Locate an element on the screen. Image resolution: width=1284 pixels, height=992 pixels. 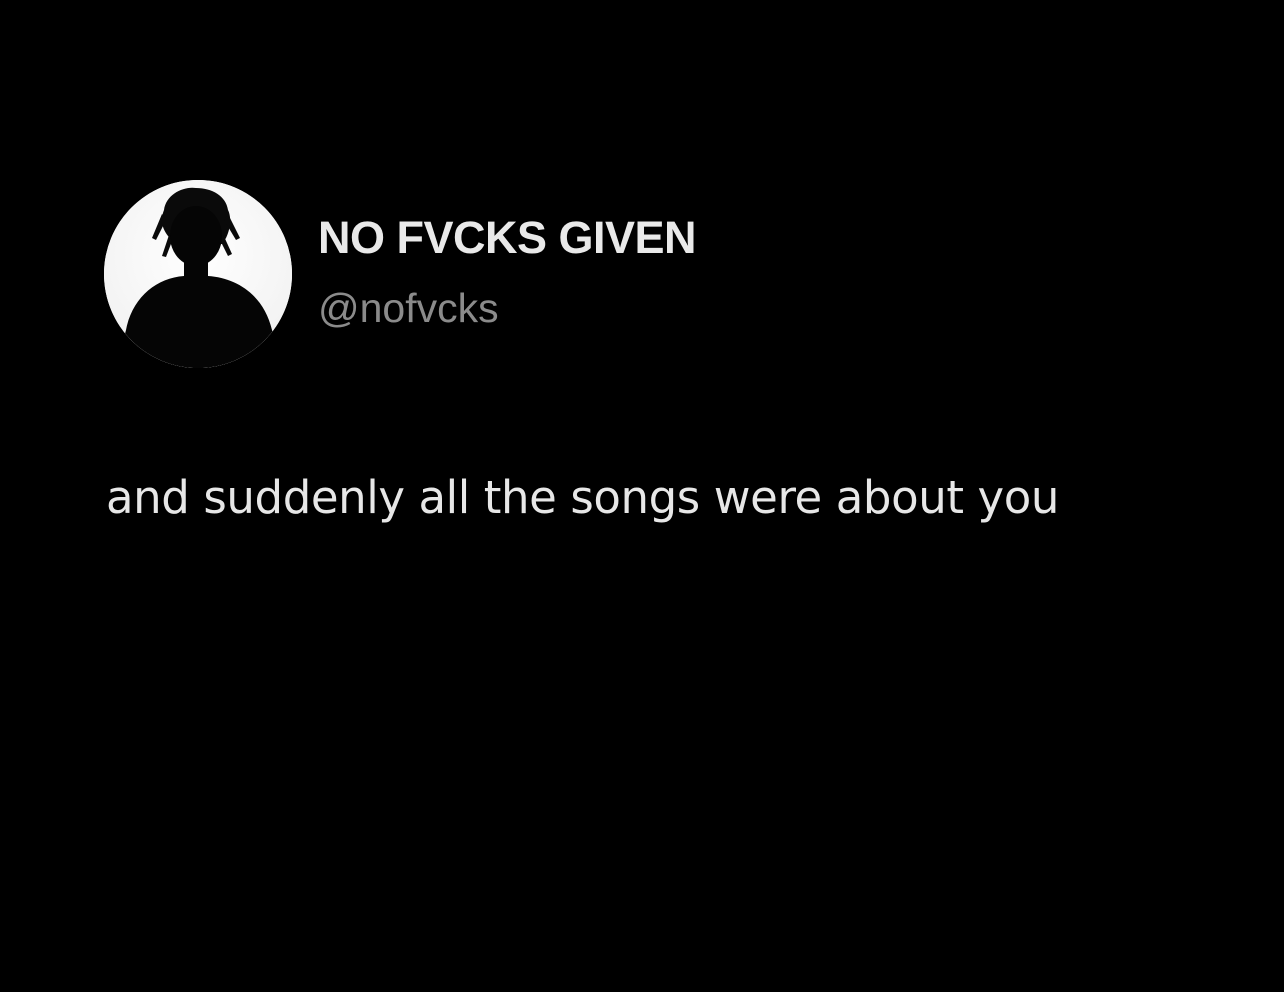
profile-avatar is located at coordinates (198, 274).